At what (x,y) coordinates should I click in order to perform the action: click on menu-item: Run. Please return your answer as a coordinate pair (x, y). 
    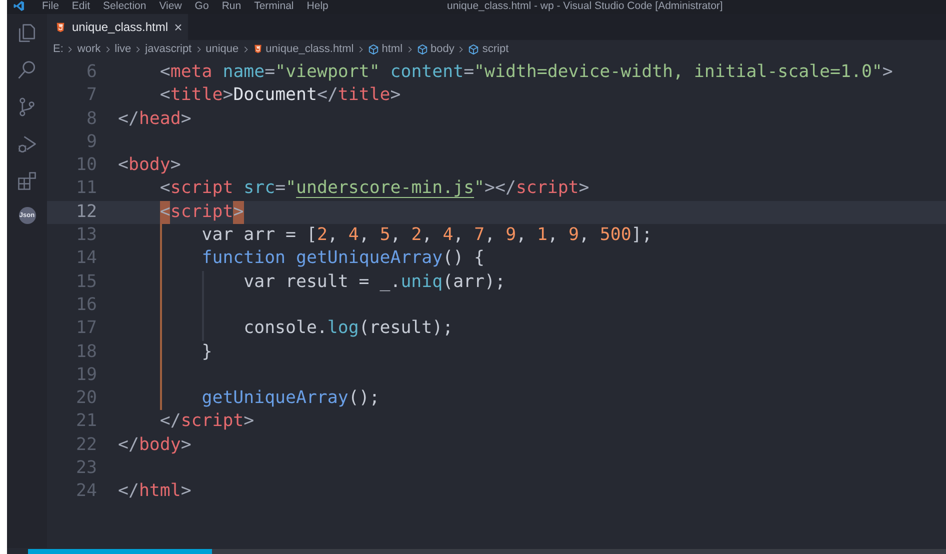
    Looking at the image, I should click on (232, 6).